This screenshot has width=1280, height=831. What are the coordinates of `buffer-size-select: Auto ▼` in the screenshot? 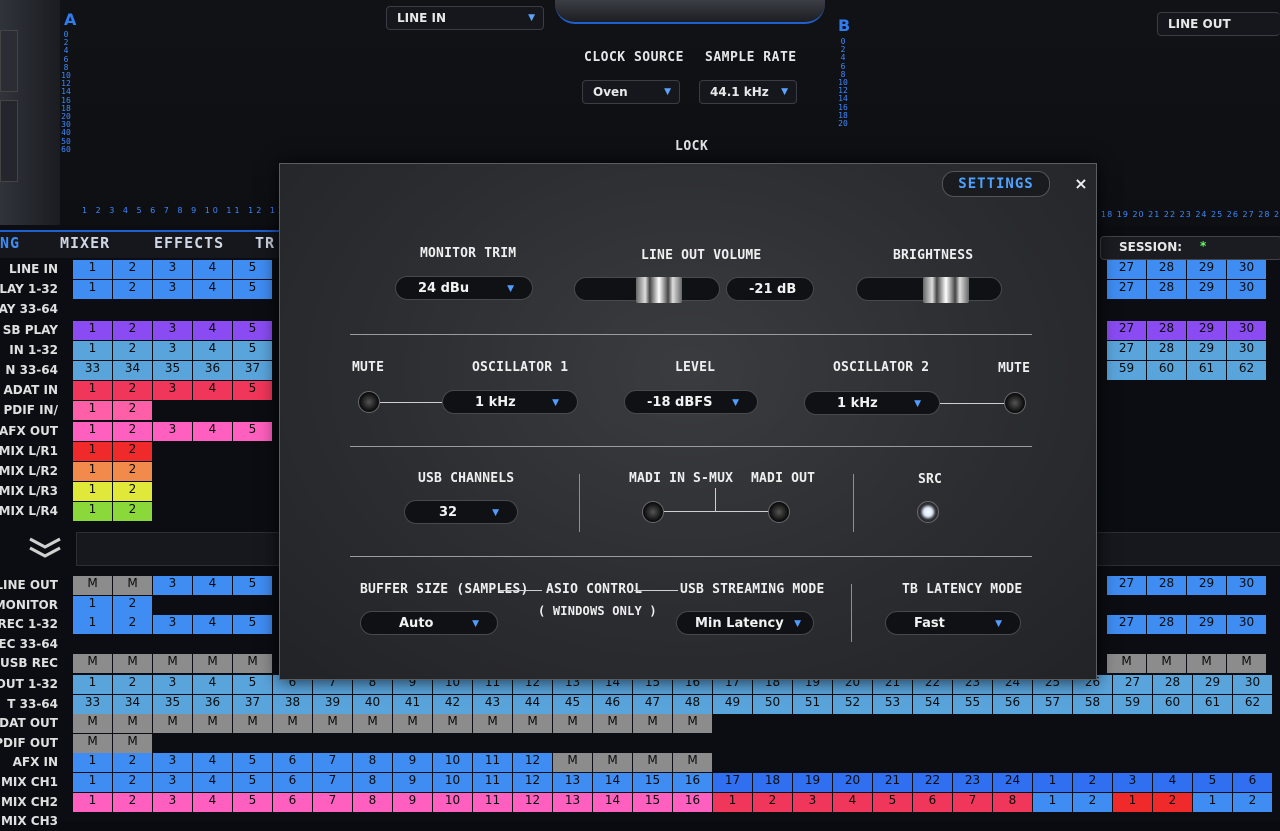 It's located at (429, 623).